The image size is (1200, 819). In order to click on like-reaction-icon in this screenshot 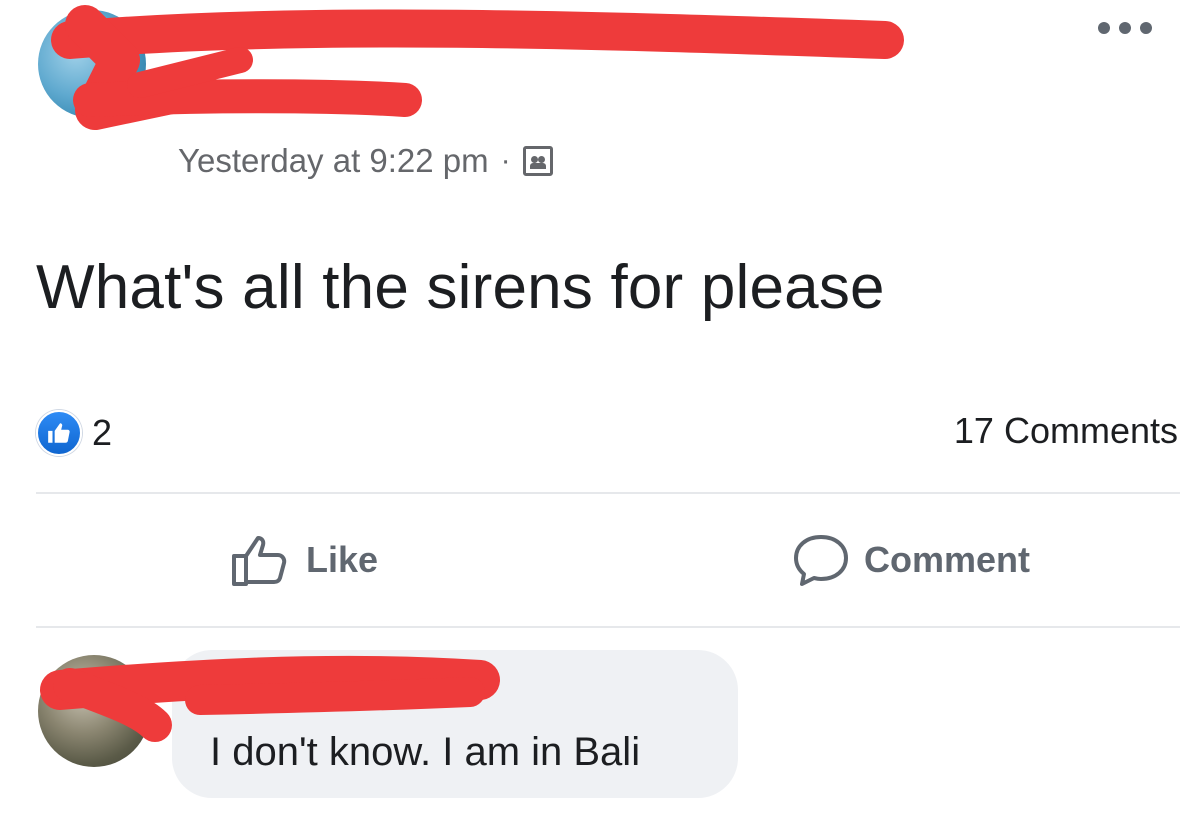, I will do `click(59, 433)`.